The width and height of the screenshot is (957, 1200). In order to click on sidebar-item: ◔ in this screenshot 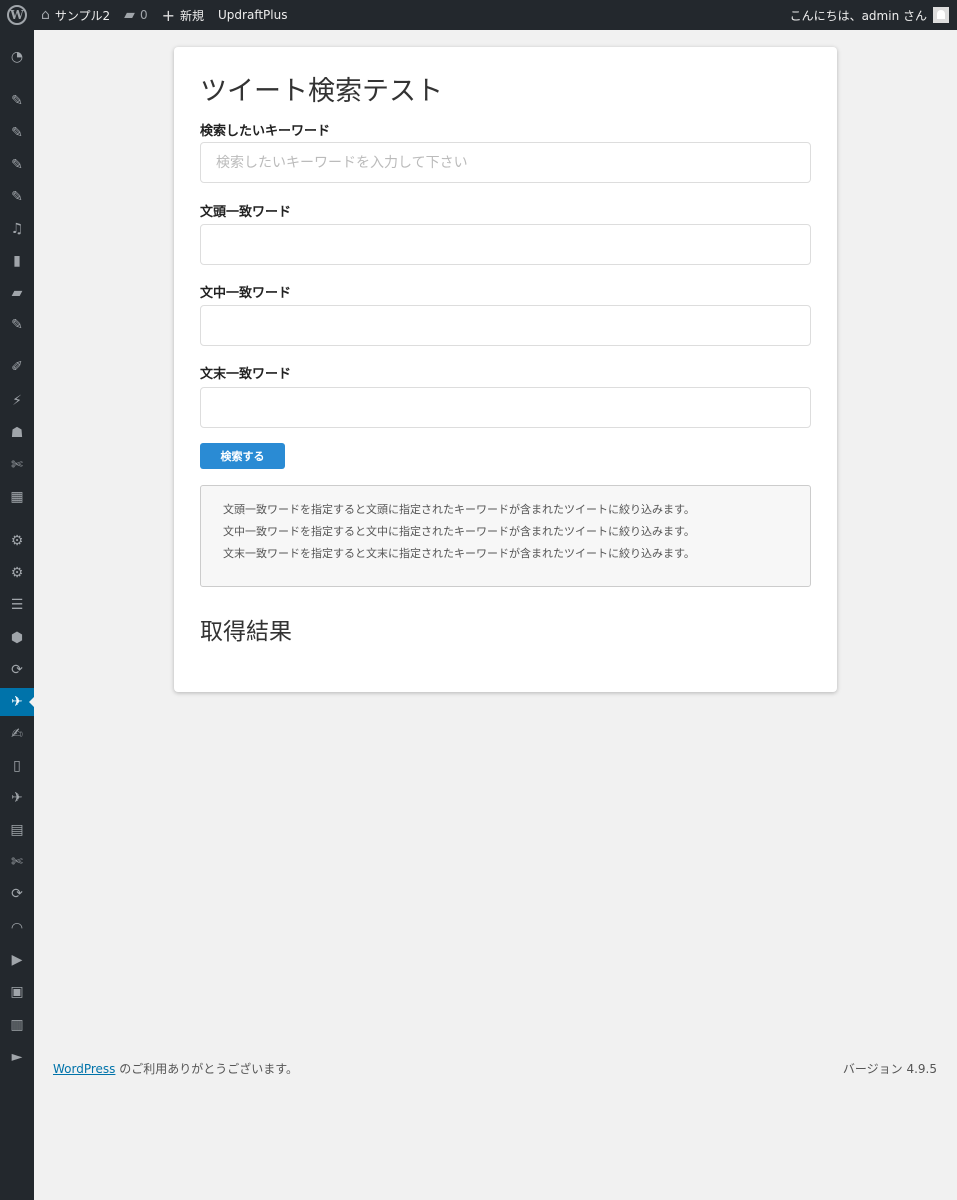, I will do `click(17, 57)`.